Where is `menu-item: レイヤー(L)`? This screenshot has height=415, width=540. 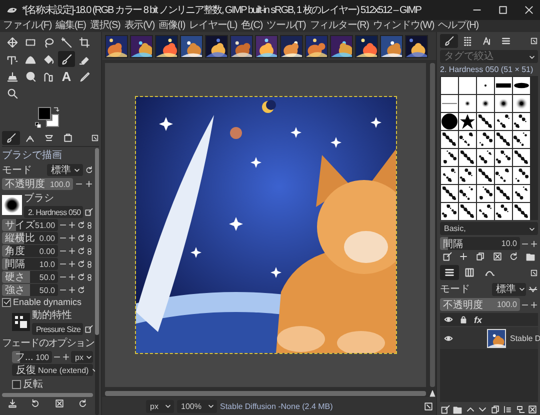 menu-item: レイヤー(L) is located at coordinates (213, 26).